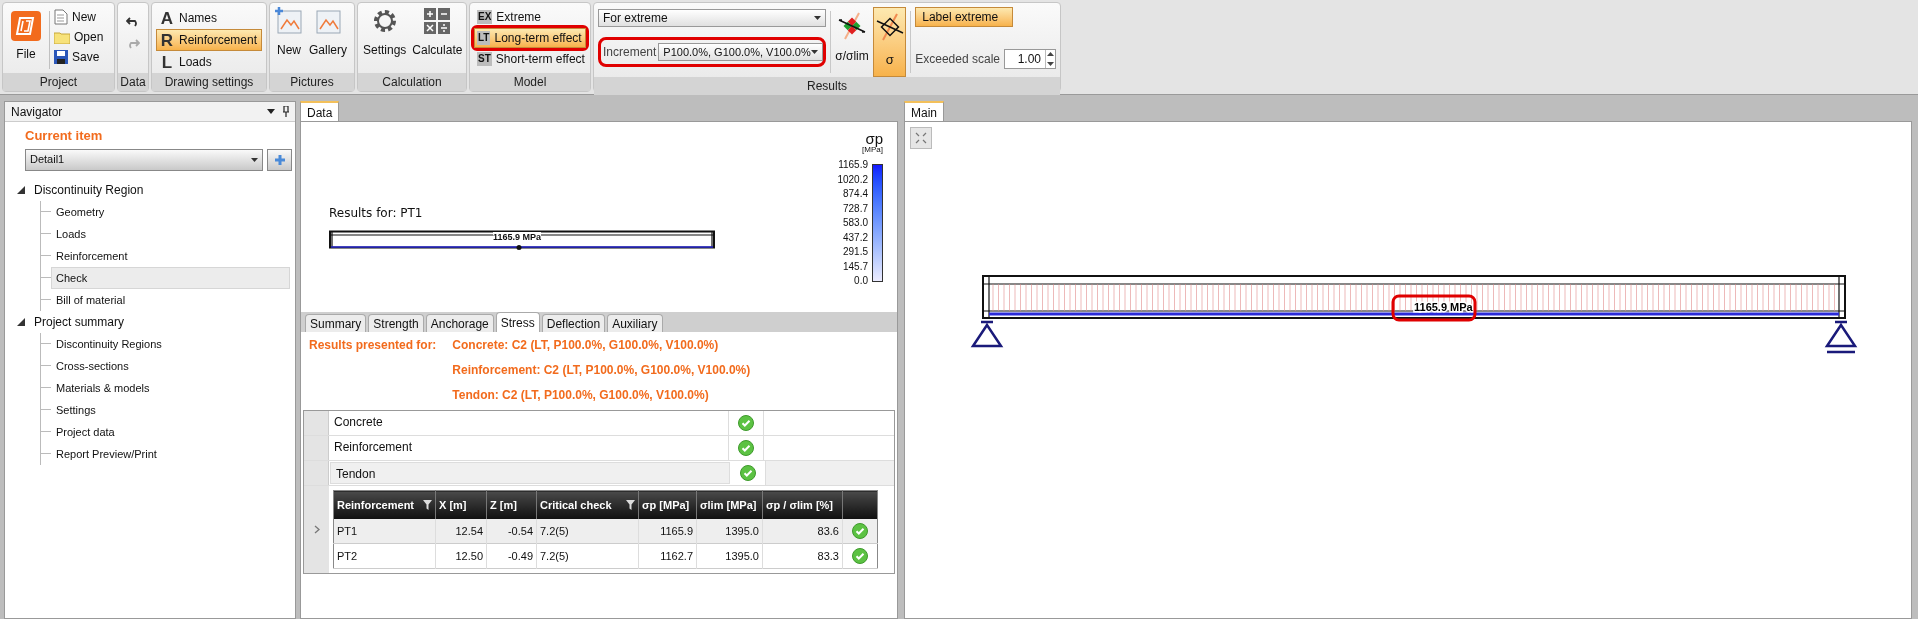  What do you see at coordinates (712, 18) in the screenshot?
I see `mode-dropdown: For extreme` at bounding box center [712, 18].